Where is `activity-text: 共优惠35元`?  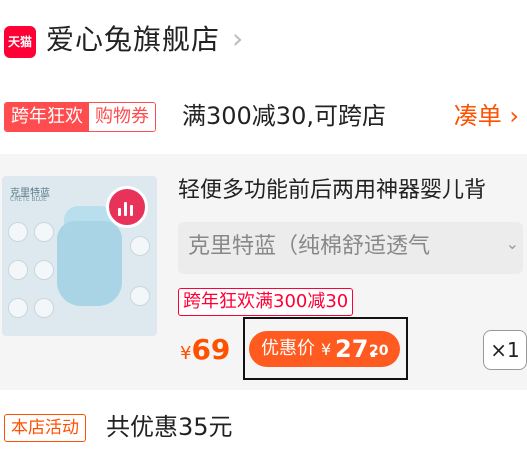
activity-text: 共优惠35元 is located at coordinates (169, 427).